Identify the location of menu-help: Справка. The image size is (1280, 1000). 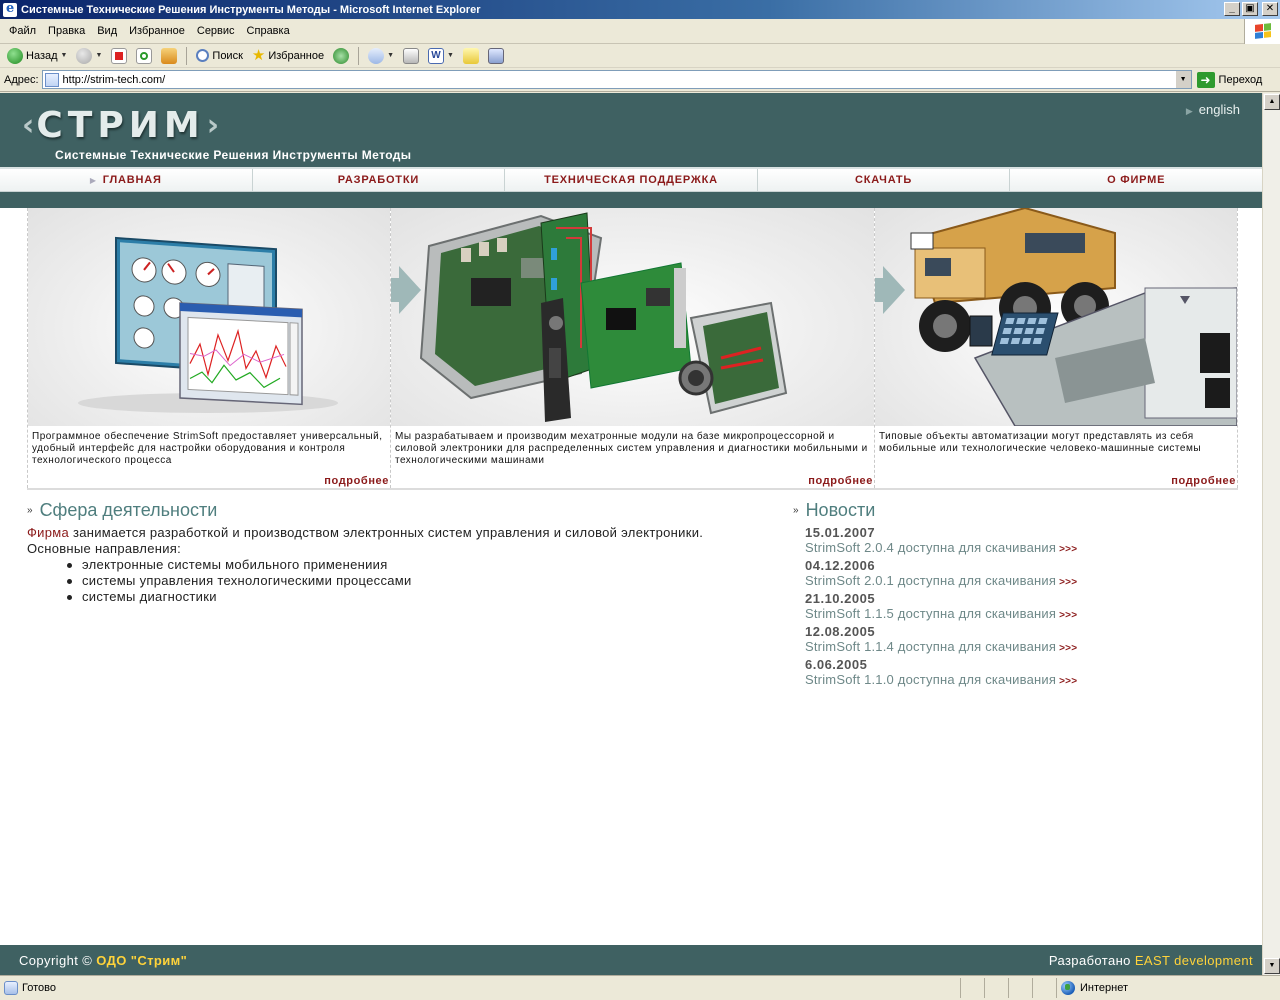
(268, 31).